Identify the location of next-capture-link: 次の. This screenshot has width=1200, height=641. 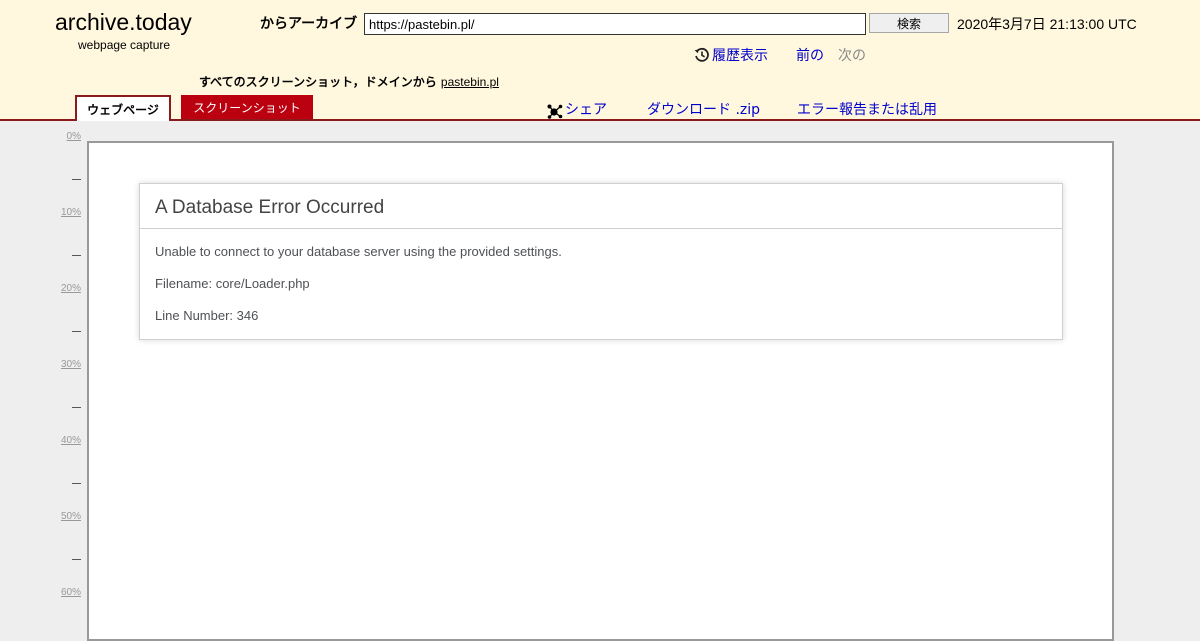
(852, 56).